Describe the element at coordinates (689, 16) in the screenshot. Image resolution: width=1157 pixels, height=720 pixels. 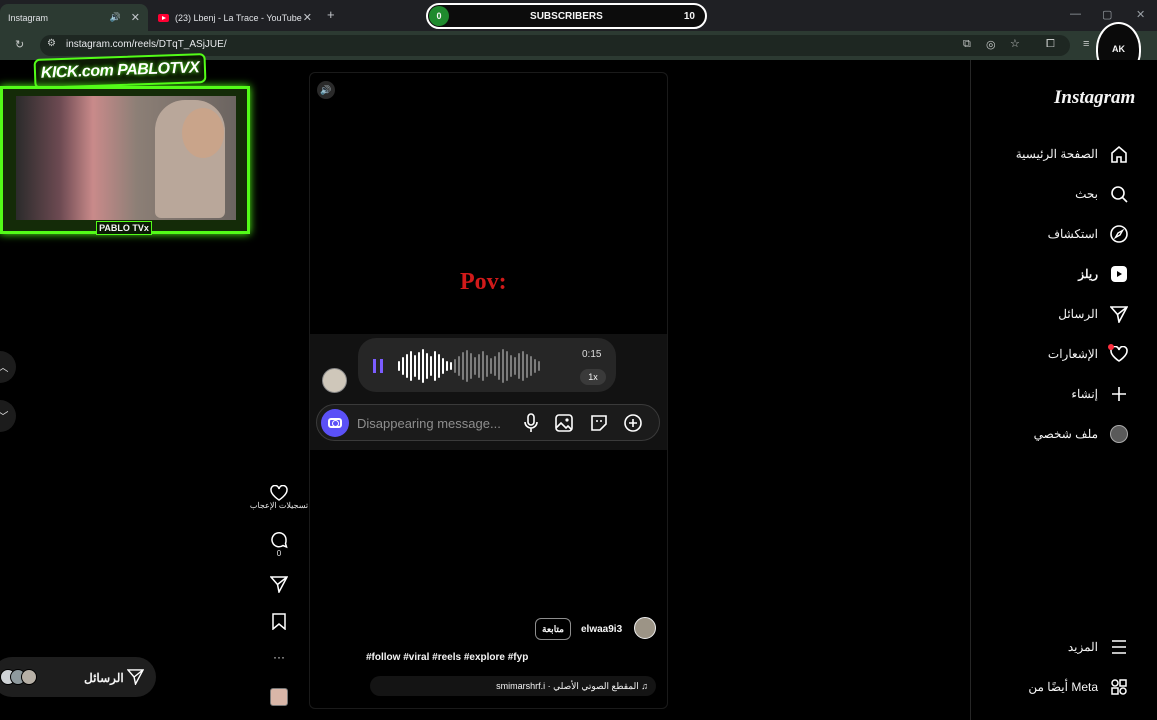
I see `subscribers-goal: 10` at that location.